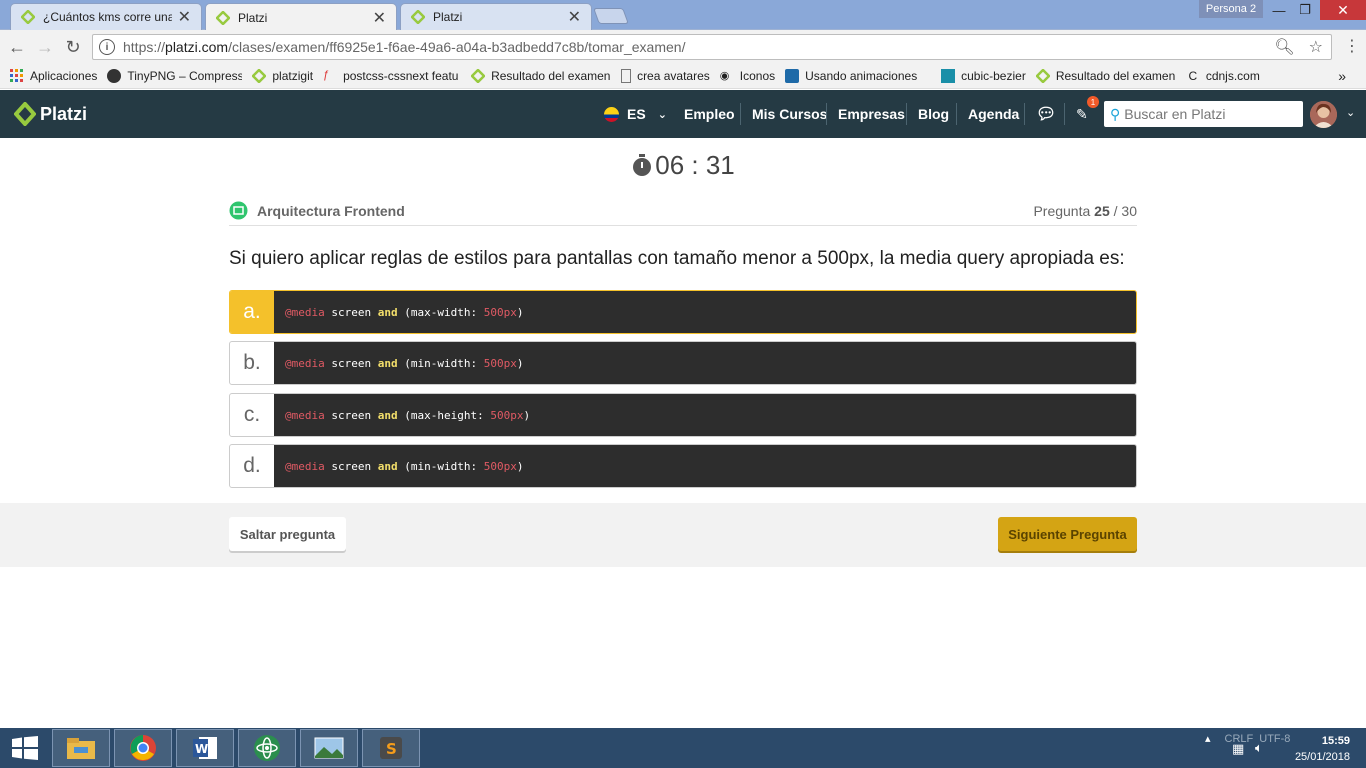  What do you see at coordinates (287, 534) in the screenshot?
I see `skip-question-button: Saltar pregunta` at bounding box center [287, 534].